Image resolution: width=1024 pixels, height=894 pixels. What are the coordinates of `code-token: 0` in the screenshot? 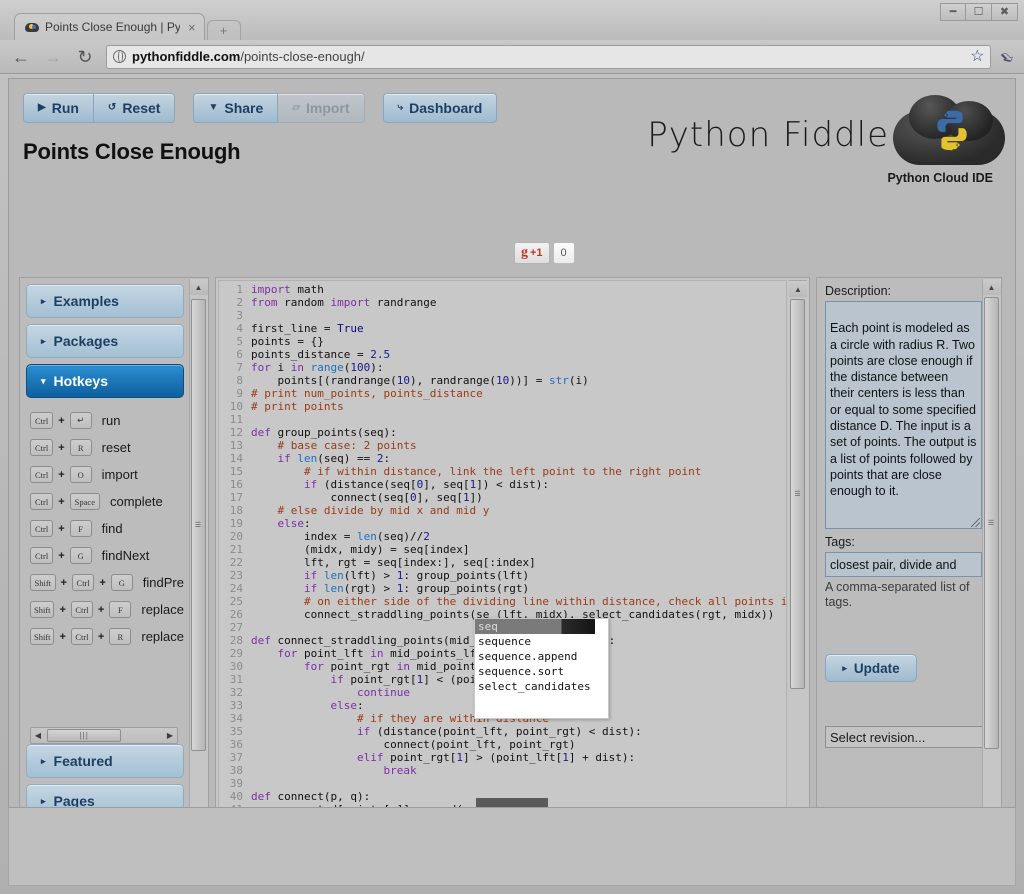 It's located at (413, 497).